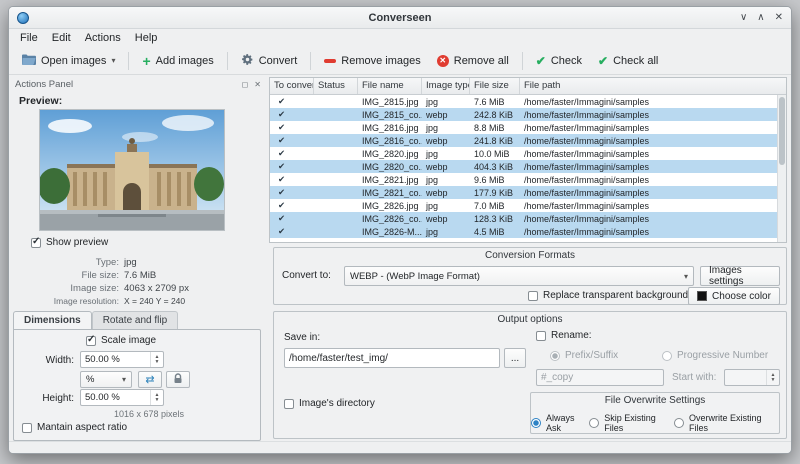 The width and height of the screenshot is (800, 464). I want to click on convert-button: Convert, so click(269, 61).